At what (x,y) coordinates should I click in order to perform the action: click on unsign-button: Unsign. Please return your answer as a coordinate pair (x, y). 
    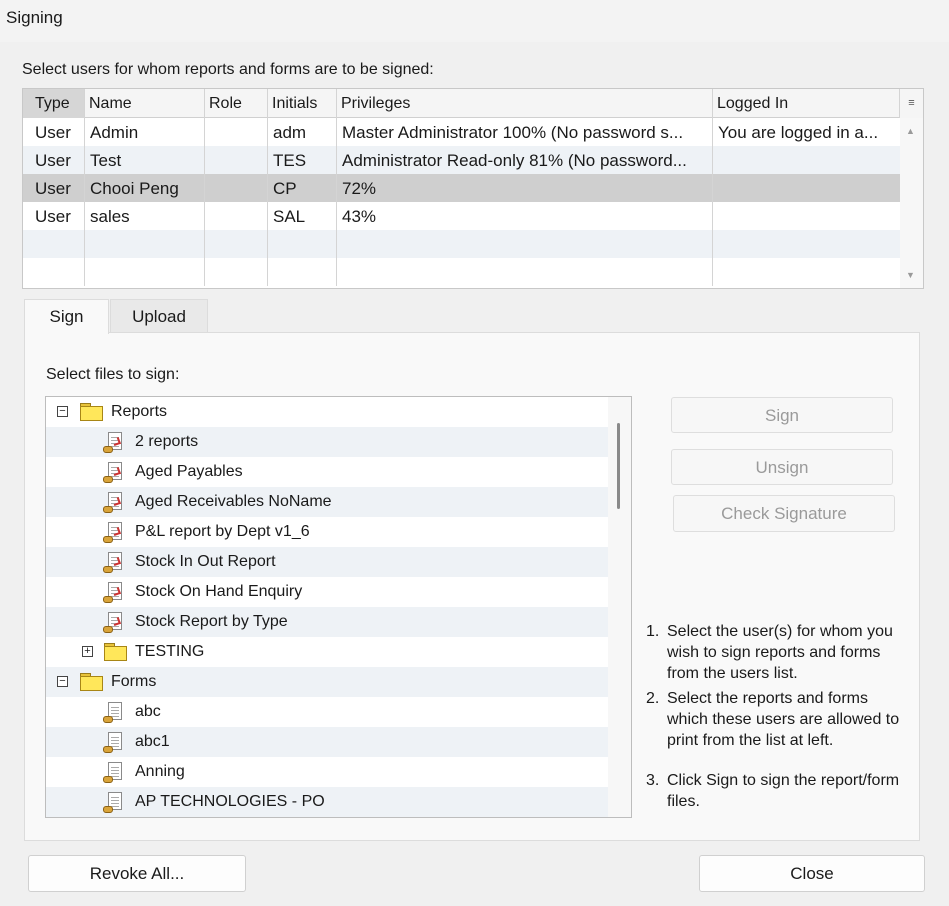
    Looking at the image, I should click on (782, 467).